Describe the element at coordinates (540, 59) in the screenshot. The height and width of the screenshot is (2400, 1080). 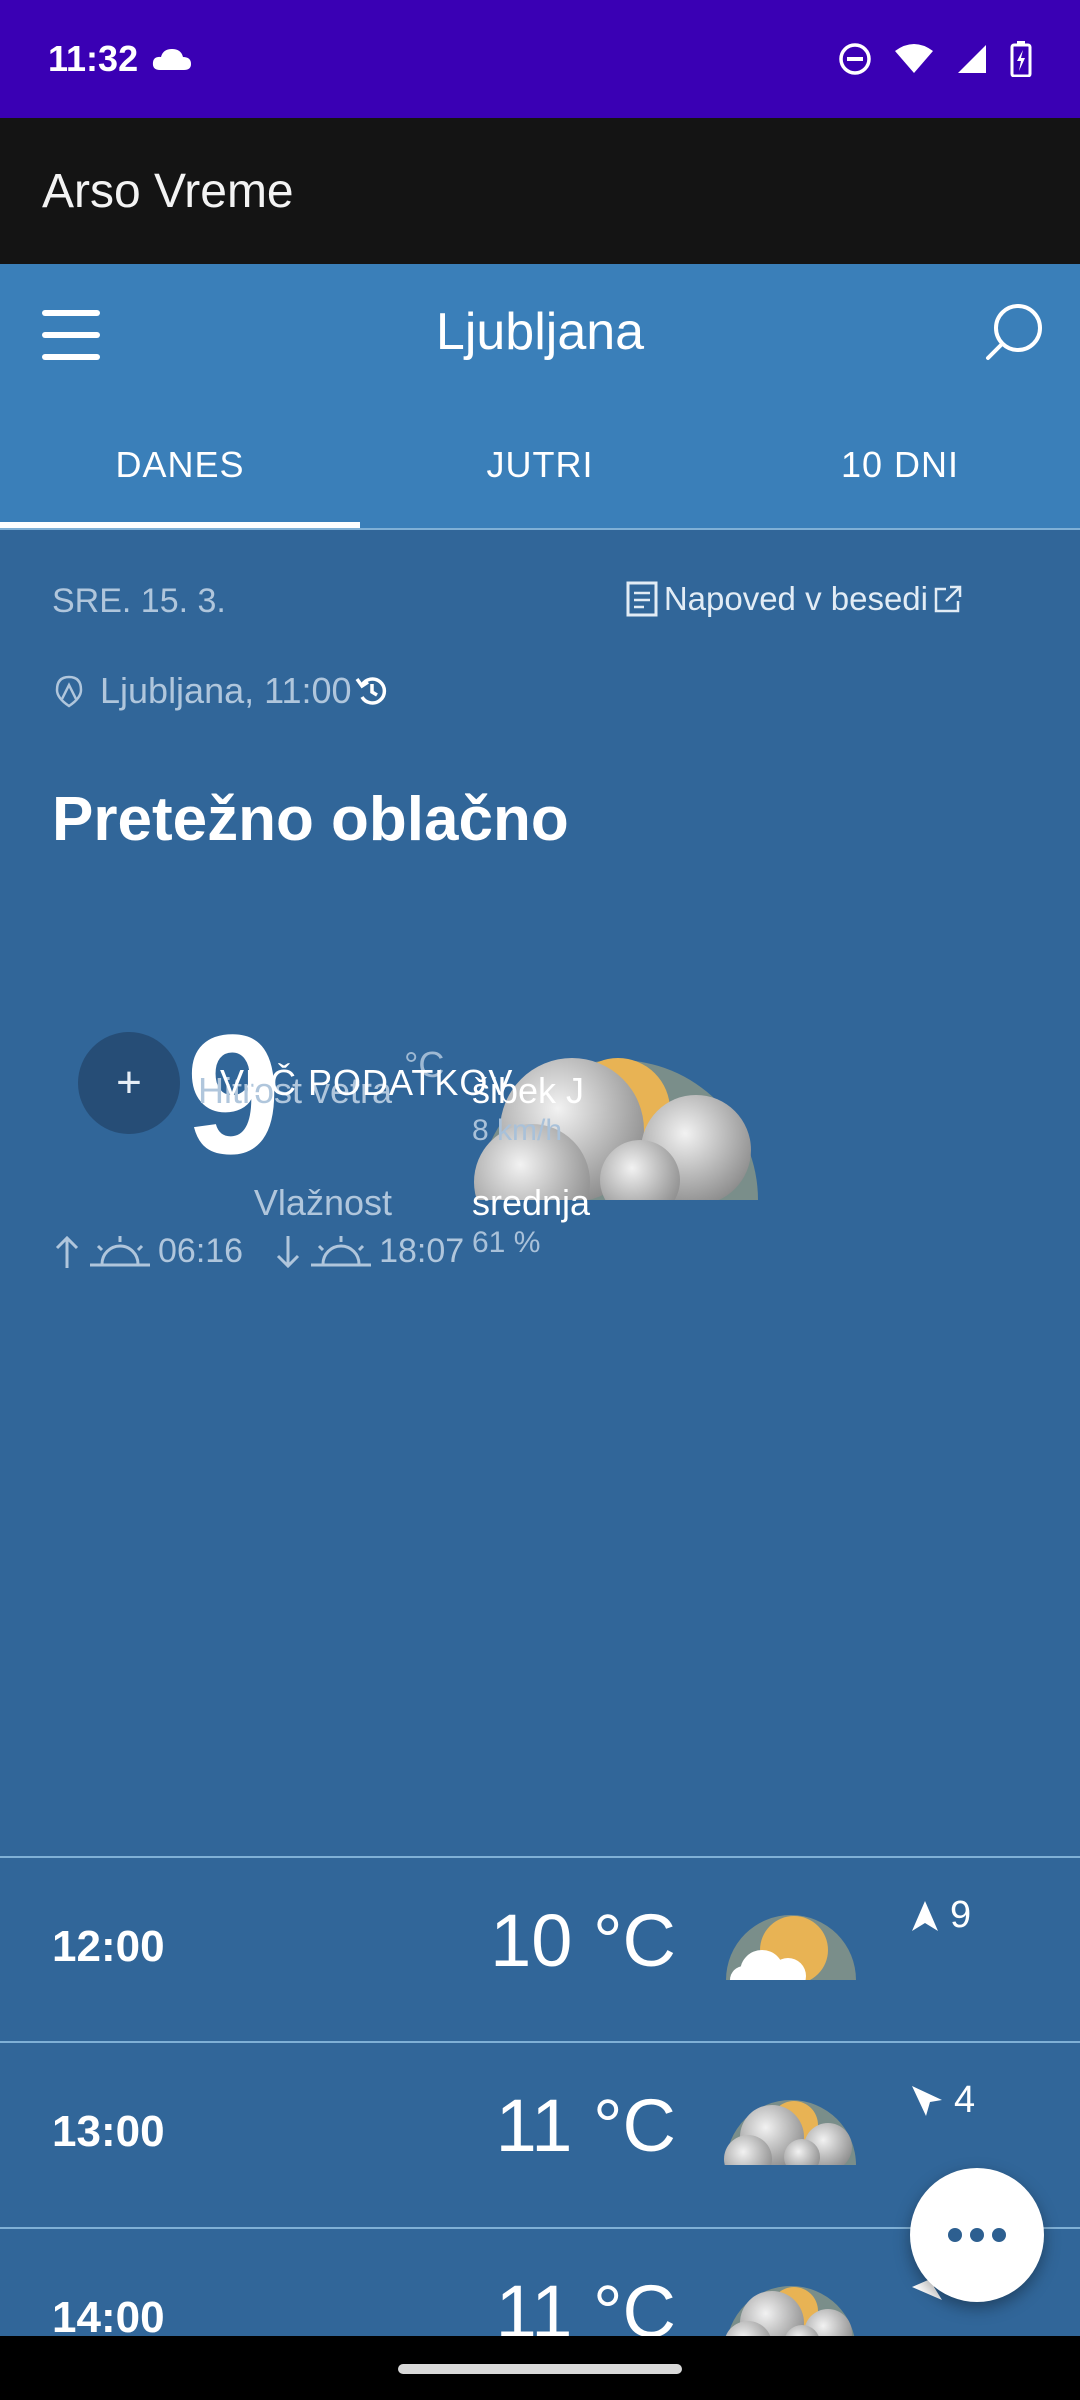
I see `status-bar: 11:32` at that location.